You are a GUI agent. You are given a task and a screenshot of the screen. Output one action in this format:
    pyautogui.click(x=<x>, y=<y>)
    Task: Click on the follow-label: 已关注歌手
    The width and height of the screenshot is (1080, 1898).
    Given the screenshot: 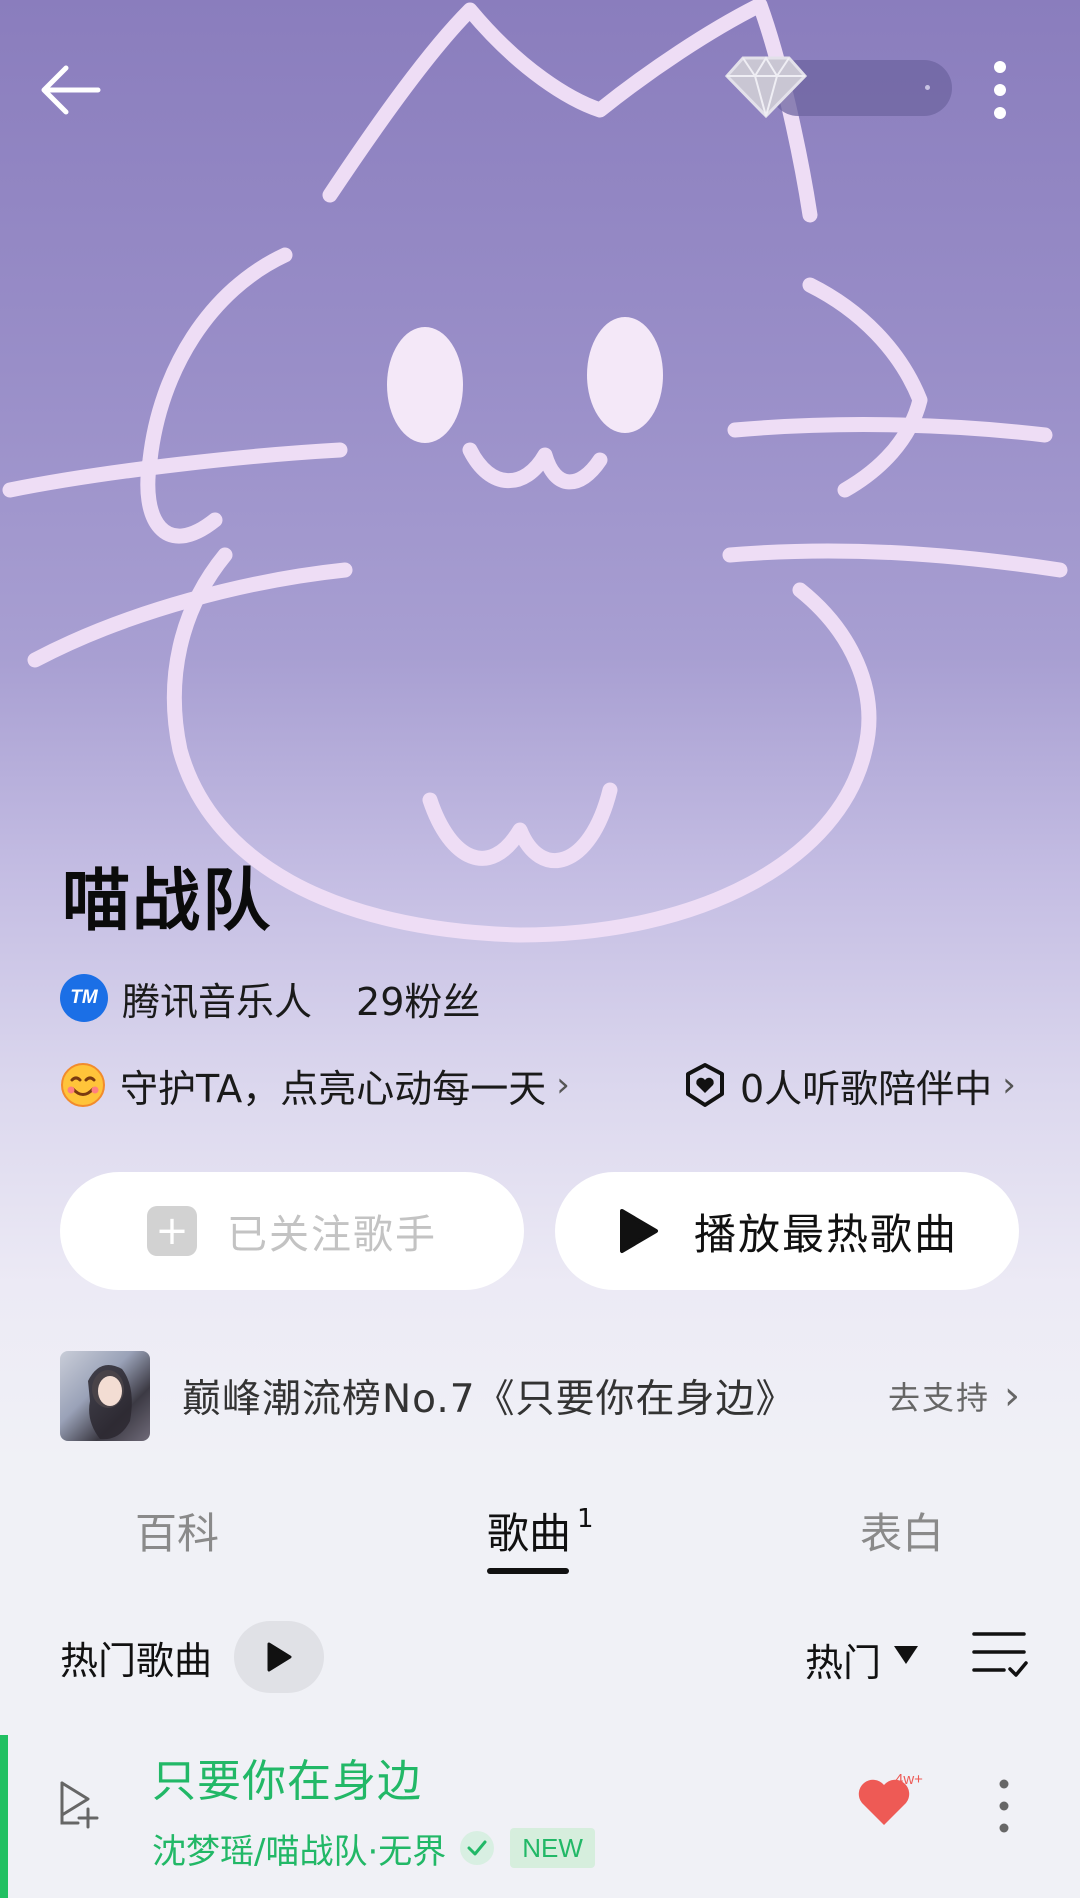 What is the action you would take?
    pyautogui.click(x=332, y=1235)
    